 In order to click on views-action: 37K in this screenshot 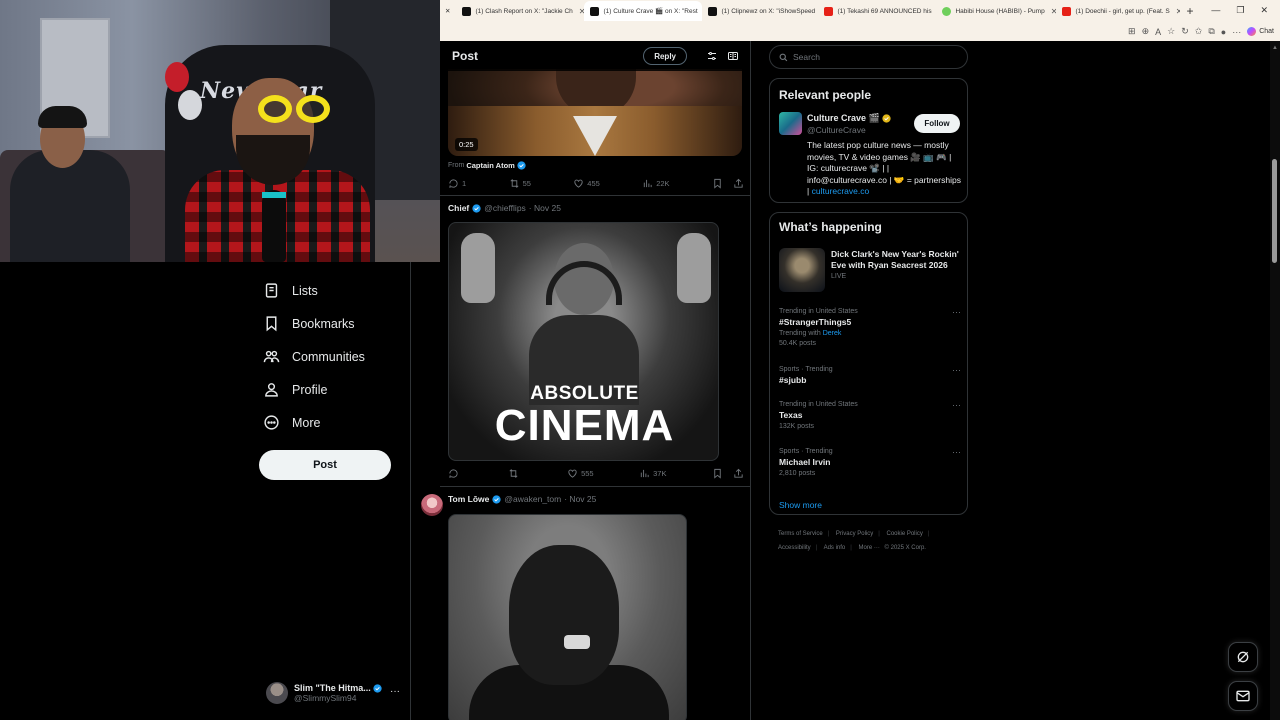, I will do `click(652, 473)`.